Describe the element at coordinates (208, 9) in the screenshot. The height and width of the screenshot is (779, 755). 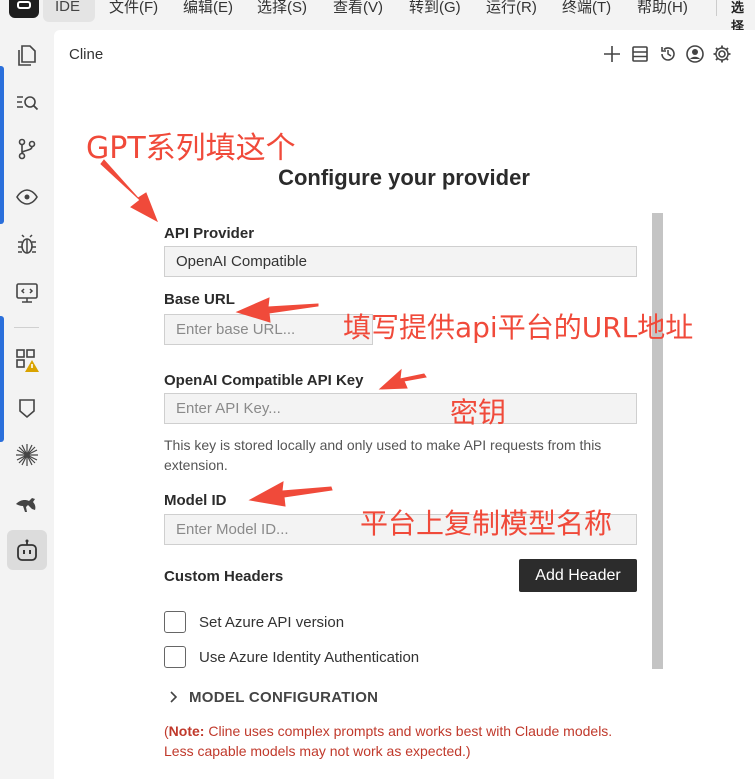
I see `menu-edit: 编辑(E)` at that location.